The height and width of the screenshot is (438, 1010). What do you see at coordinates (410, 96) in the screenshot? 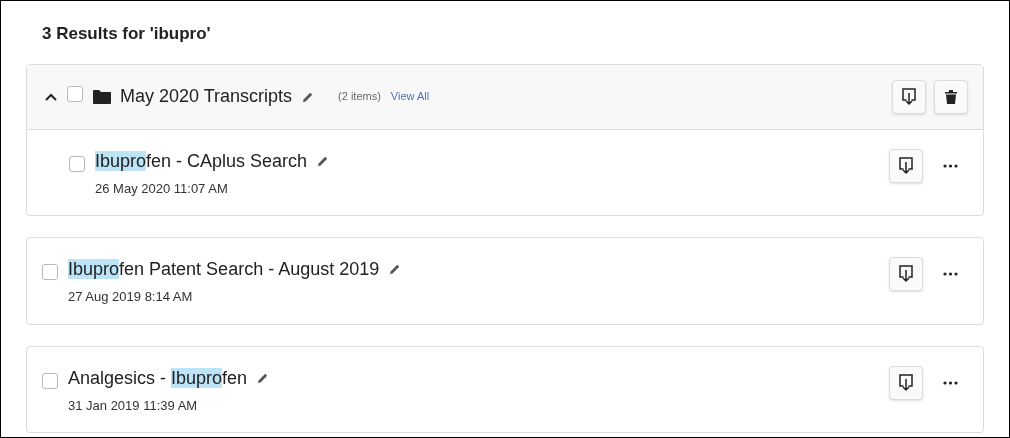
I see `view-all-link: View All` at bounding box center [410, 96].